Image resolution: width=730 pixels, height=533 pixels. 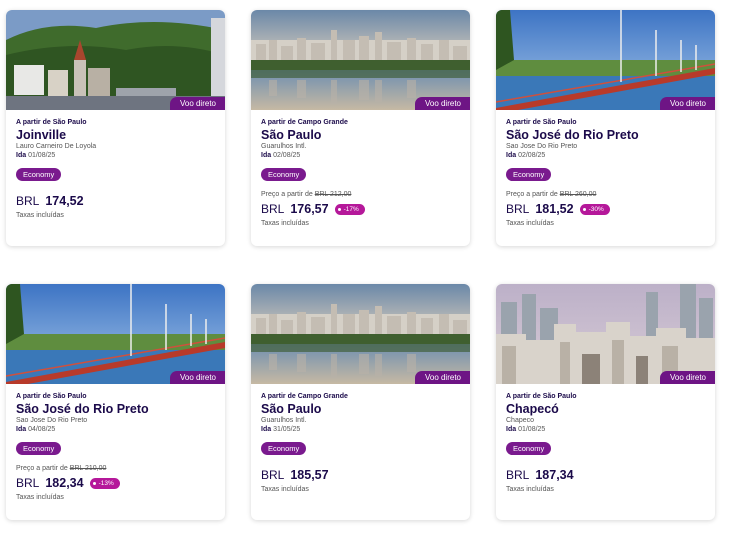 I want to click on departure-date: Ida 04/08/25, so click(x=36, y=429).